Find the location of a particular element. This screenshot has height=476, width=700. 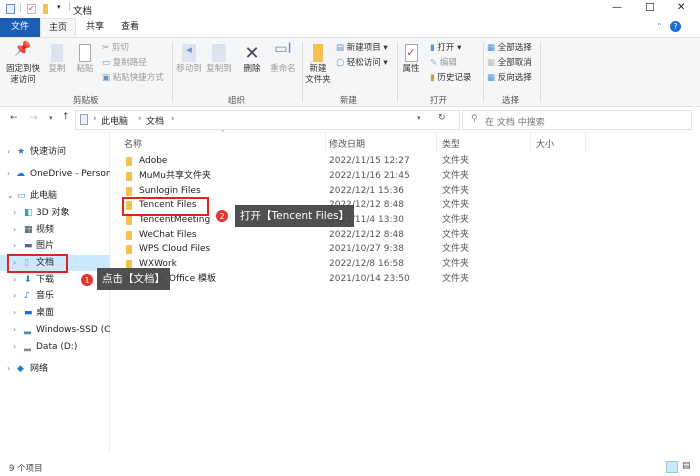

search-box: ⚲ 在 文档 中搜索 is located at coordinates (577, 120).